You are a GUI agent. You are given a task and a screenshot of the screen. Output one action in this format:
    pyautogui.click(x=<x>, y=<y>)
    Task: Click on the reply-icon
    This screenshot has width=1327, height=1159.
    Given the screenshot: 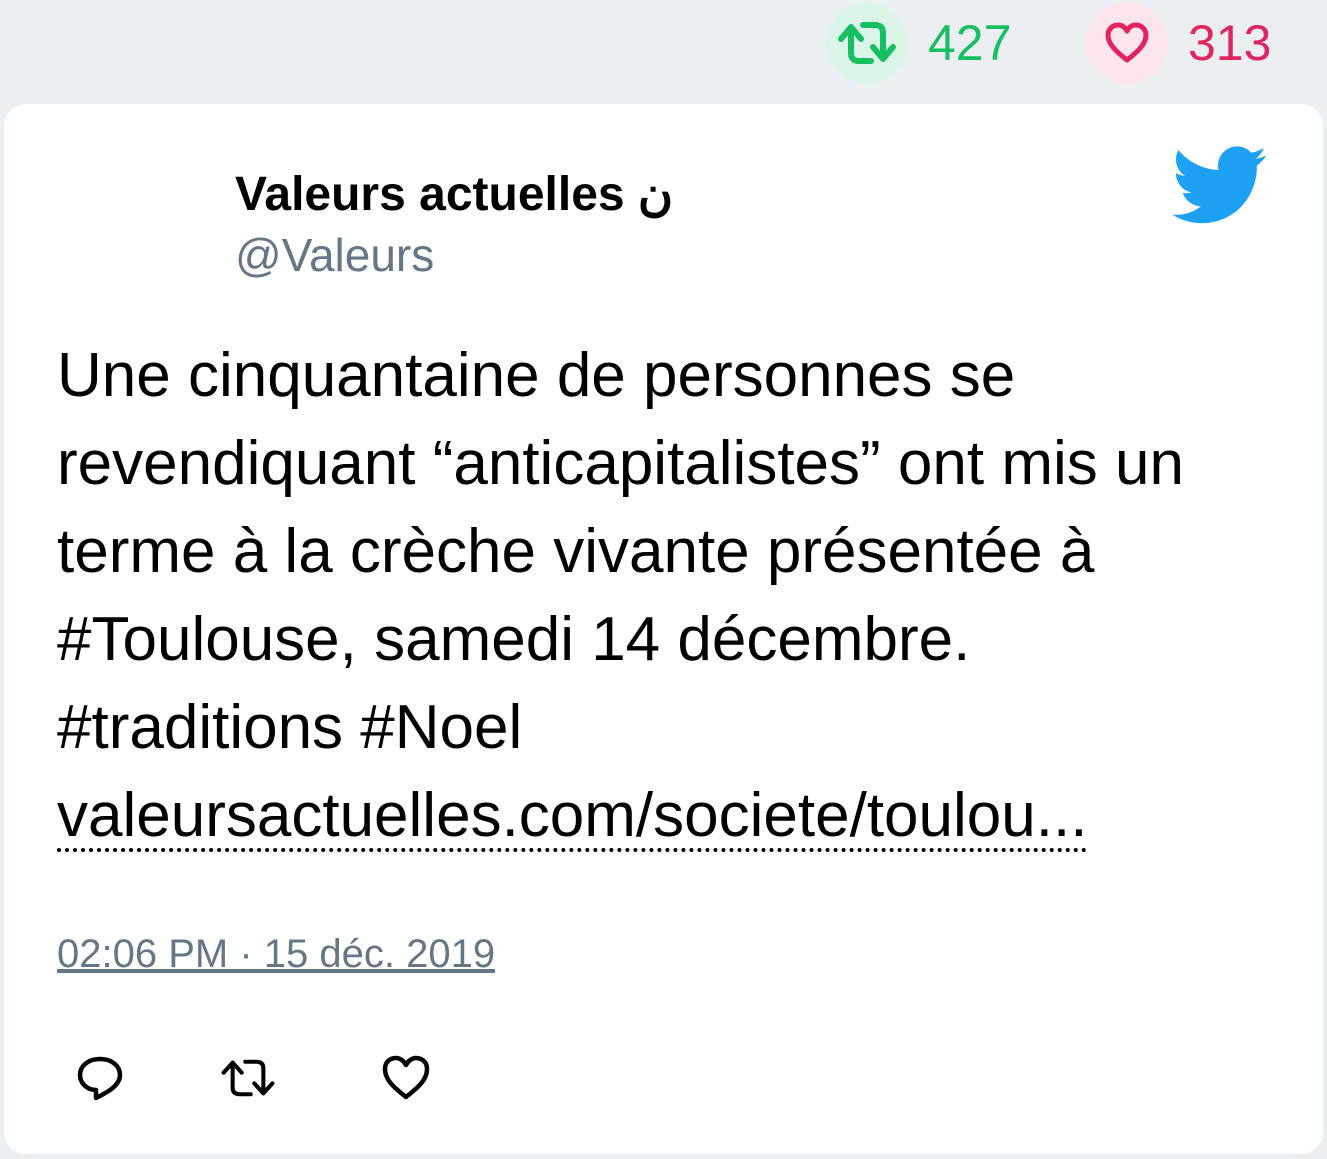 What is the action you would take?
    pyautogui.click(x=100, y=1078)
    